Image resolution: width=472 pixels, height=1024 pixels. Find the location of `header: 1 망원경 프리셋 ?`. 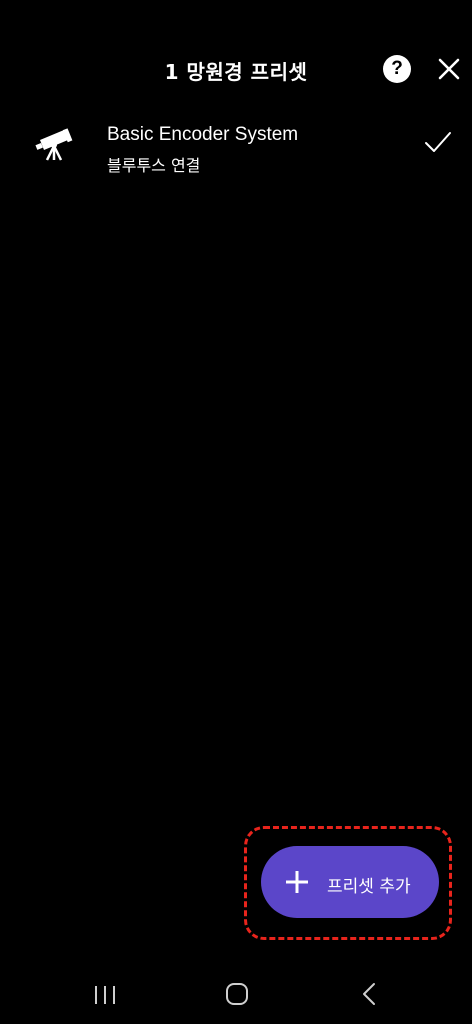

header: 1 망원경 프리셋 ? is located at coordinates (236, 70).